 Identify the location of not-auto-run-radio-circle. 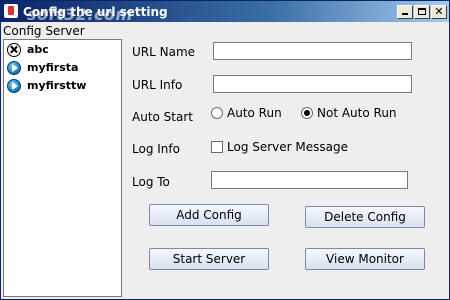
(307, 113).